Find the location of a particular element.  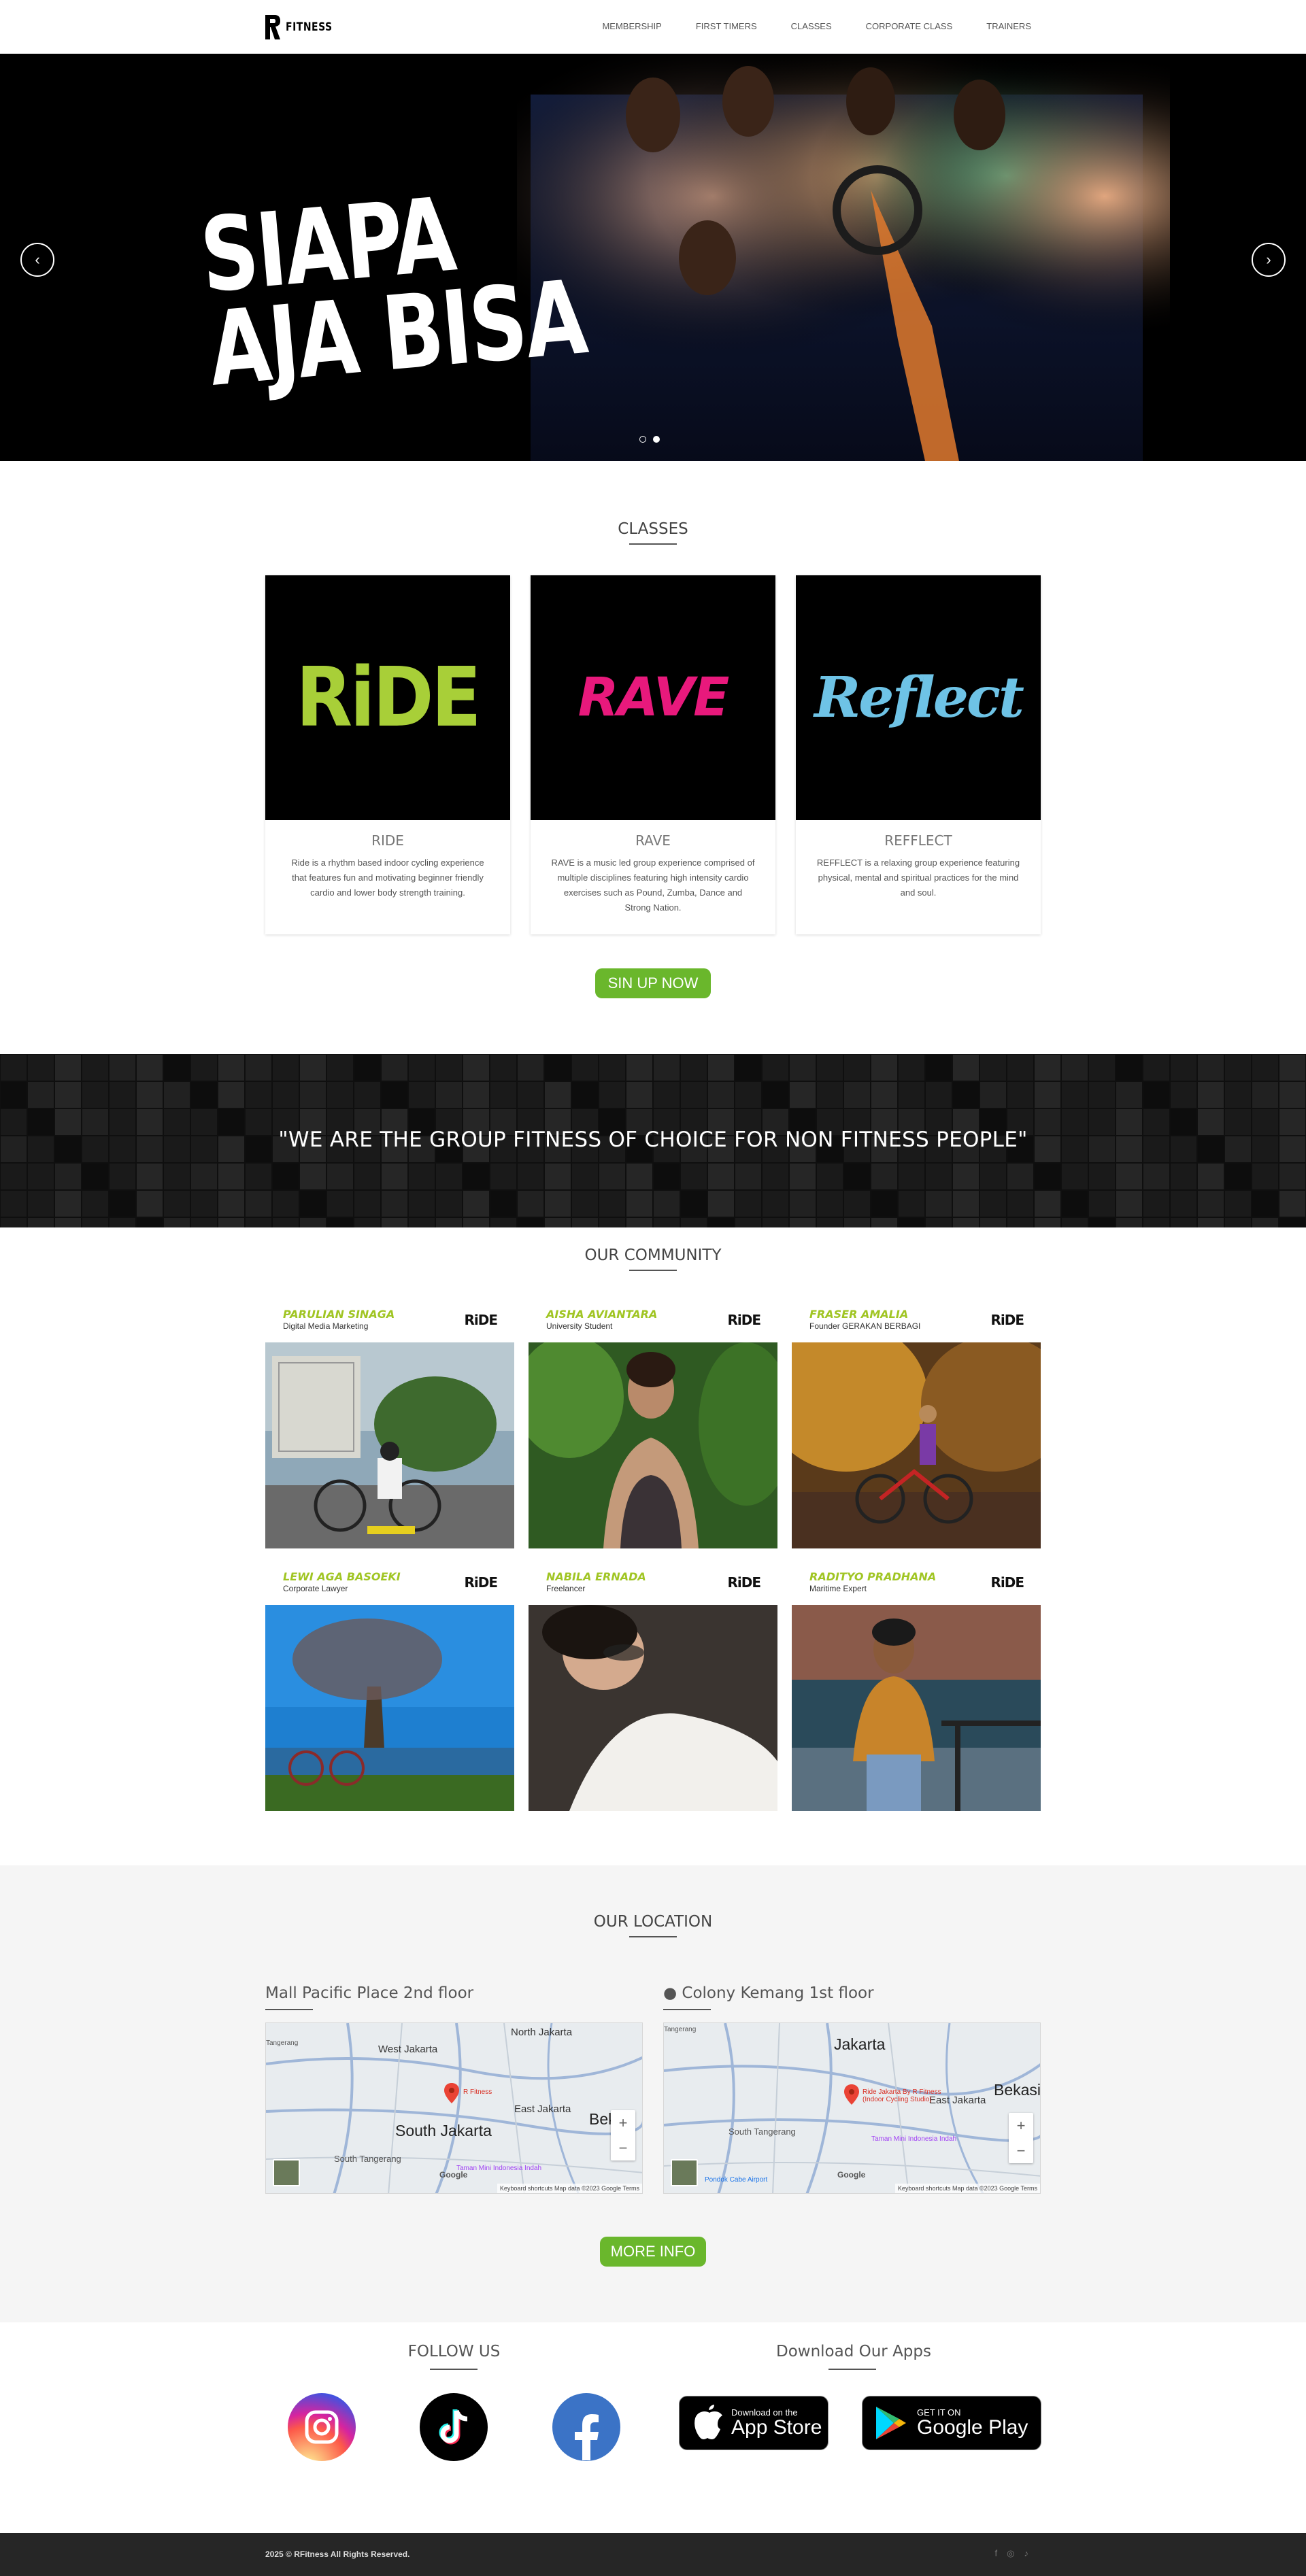

member-job: Maritime Expert is located at coordinates (838, 1588).